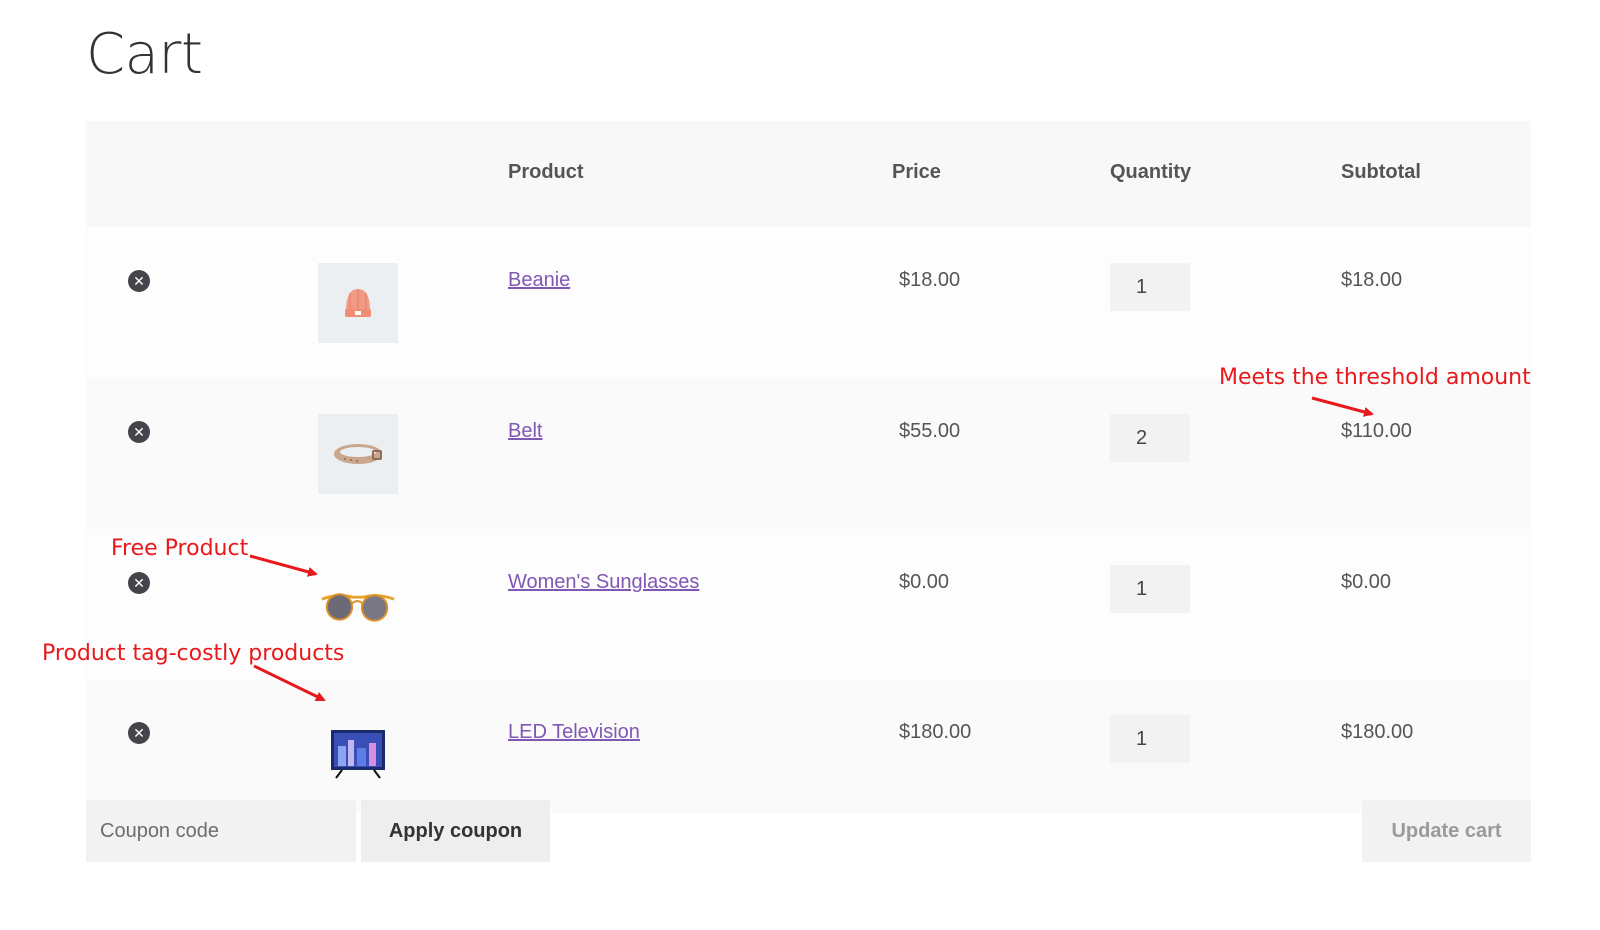 Image resolution: width=1600 pixels, height=930 pixels. Describe the element at coordinates (1446, 831) in the screenshot. I see `update-cart-button: Update cart` at that location.